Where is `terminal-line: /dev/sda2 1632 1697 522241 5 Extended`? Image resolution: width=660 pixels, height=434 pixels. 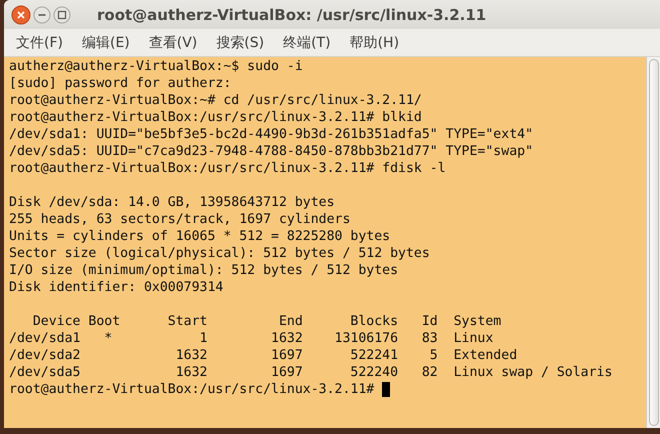
terminal-line: /dev/sda2 1632 1697 522241 5 Extended is located at coordinates (263, 355).